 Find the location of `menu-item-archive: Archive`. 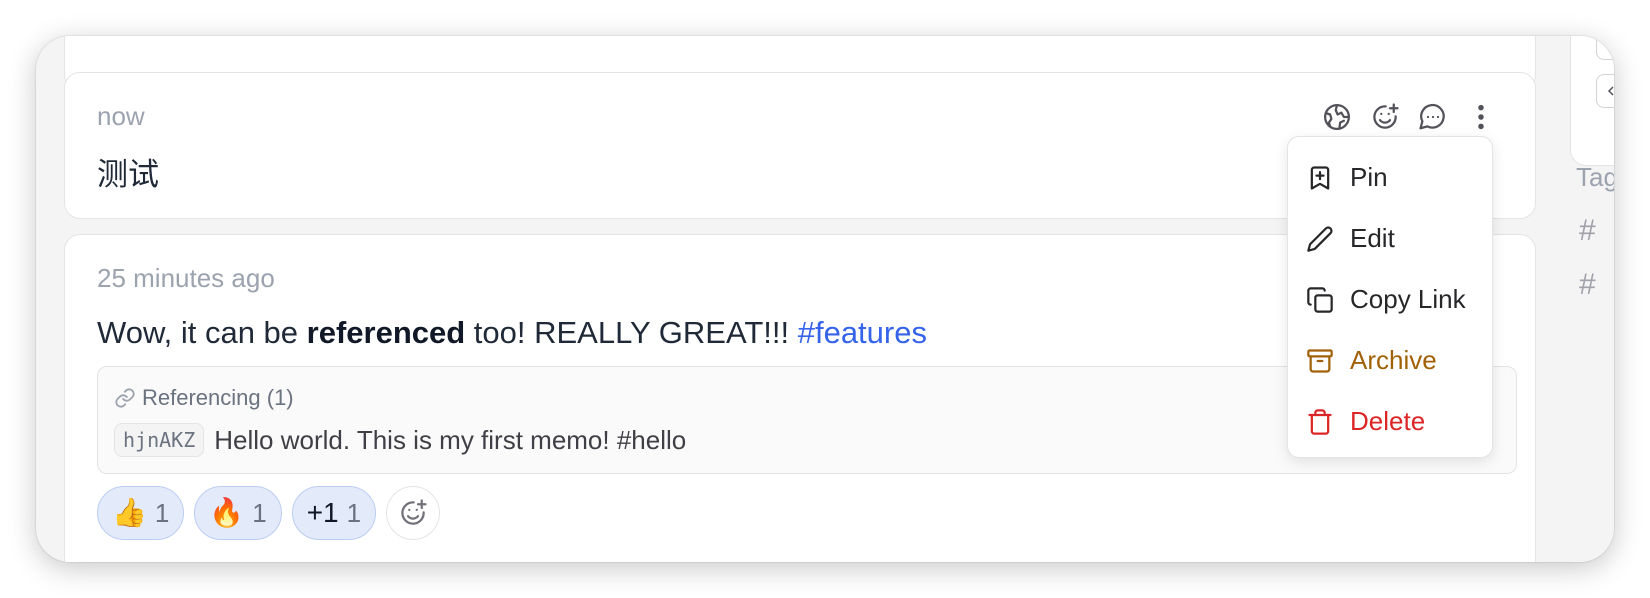

menu-item-archive: Archive is located at coordinates (1390, 360).